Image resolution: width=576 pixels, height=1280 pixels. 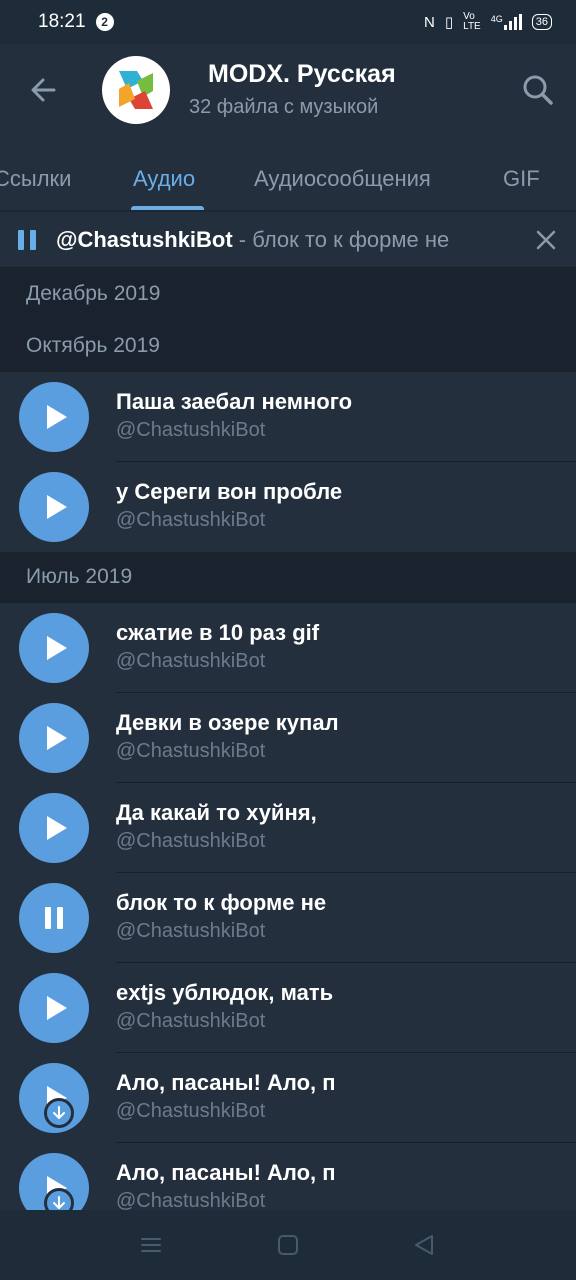 What do you see at coordinates (54, 918) in the screenshot?
I see `pause-button` at bounding box center [54, 918].